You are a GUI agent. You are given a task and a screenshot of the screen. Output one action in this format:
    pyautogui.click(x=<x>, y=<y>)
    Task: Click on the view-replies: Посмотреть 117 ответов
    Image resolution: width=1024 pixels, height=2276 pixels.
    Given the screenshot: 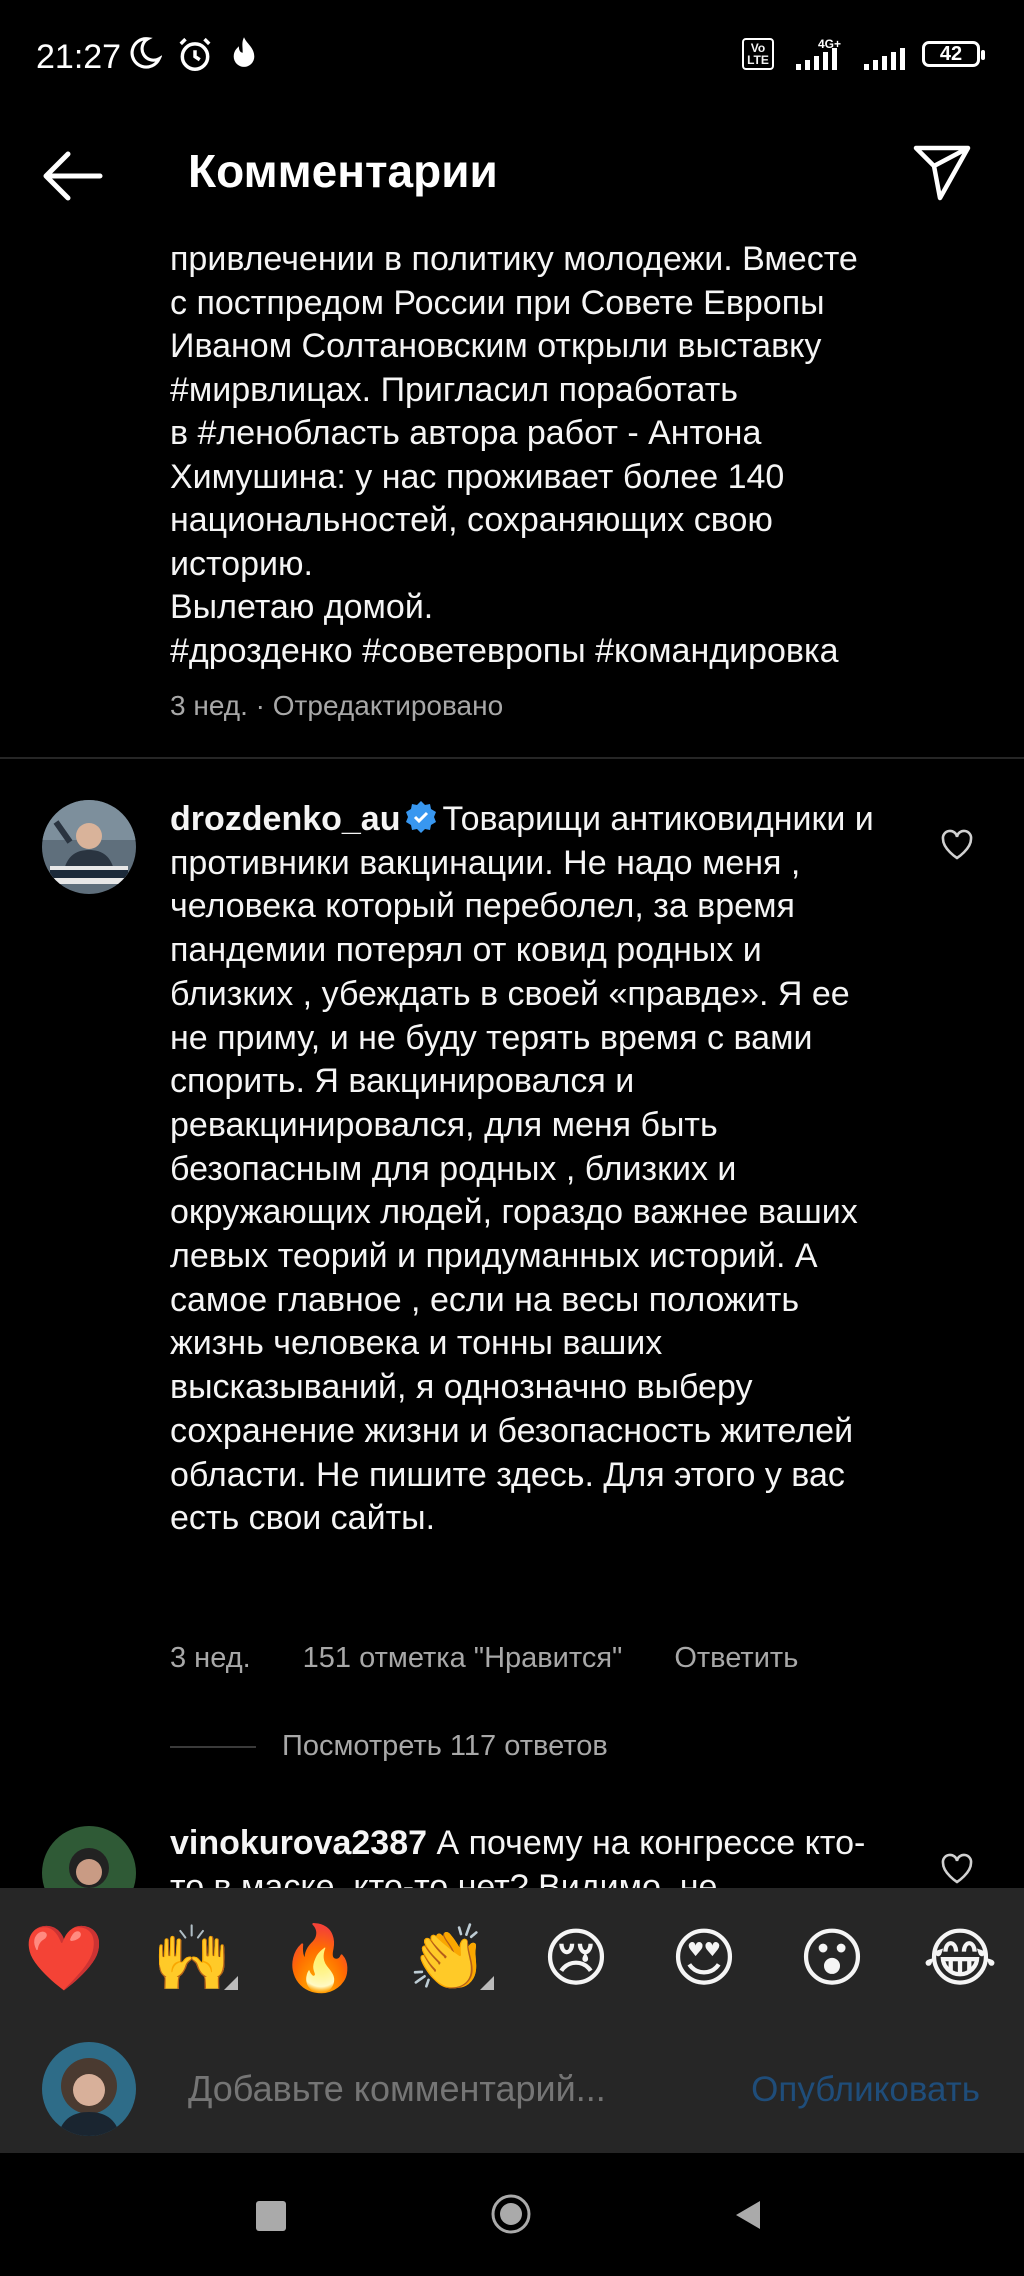 What is the action you would take?
    pyautogui.click(x=389, y=1746)
    